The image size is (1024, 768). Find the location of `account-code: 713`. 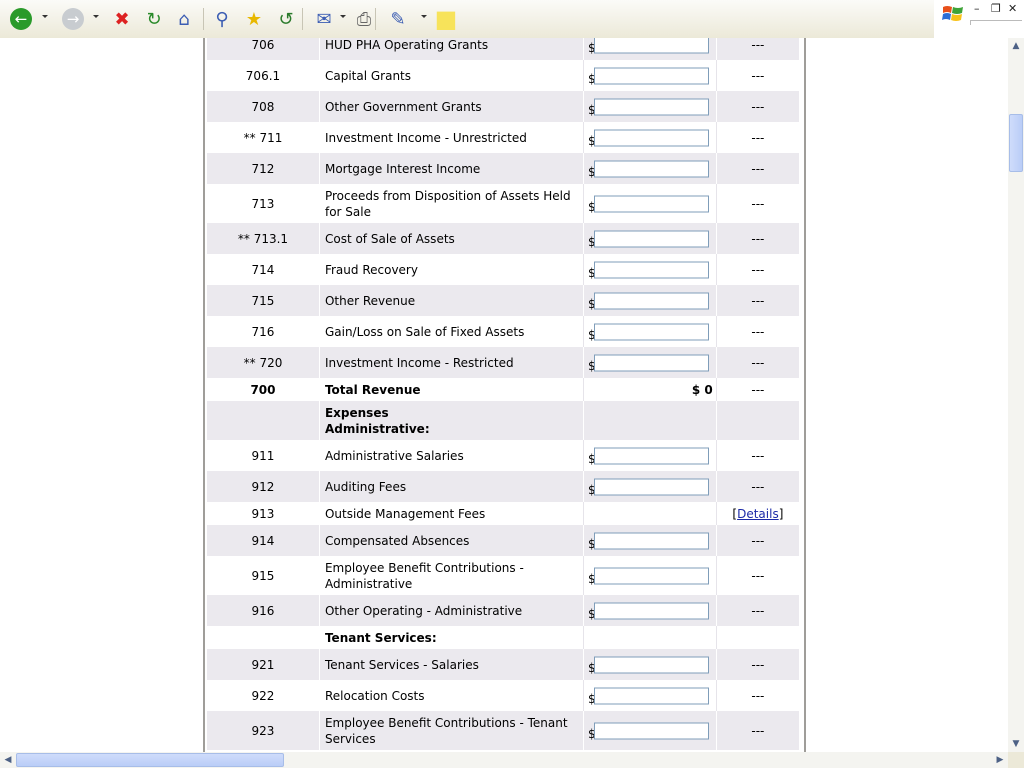

account-code: 713 is located at coordinates (263, 203).